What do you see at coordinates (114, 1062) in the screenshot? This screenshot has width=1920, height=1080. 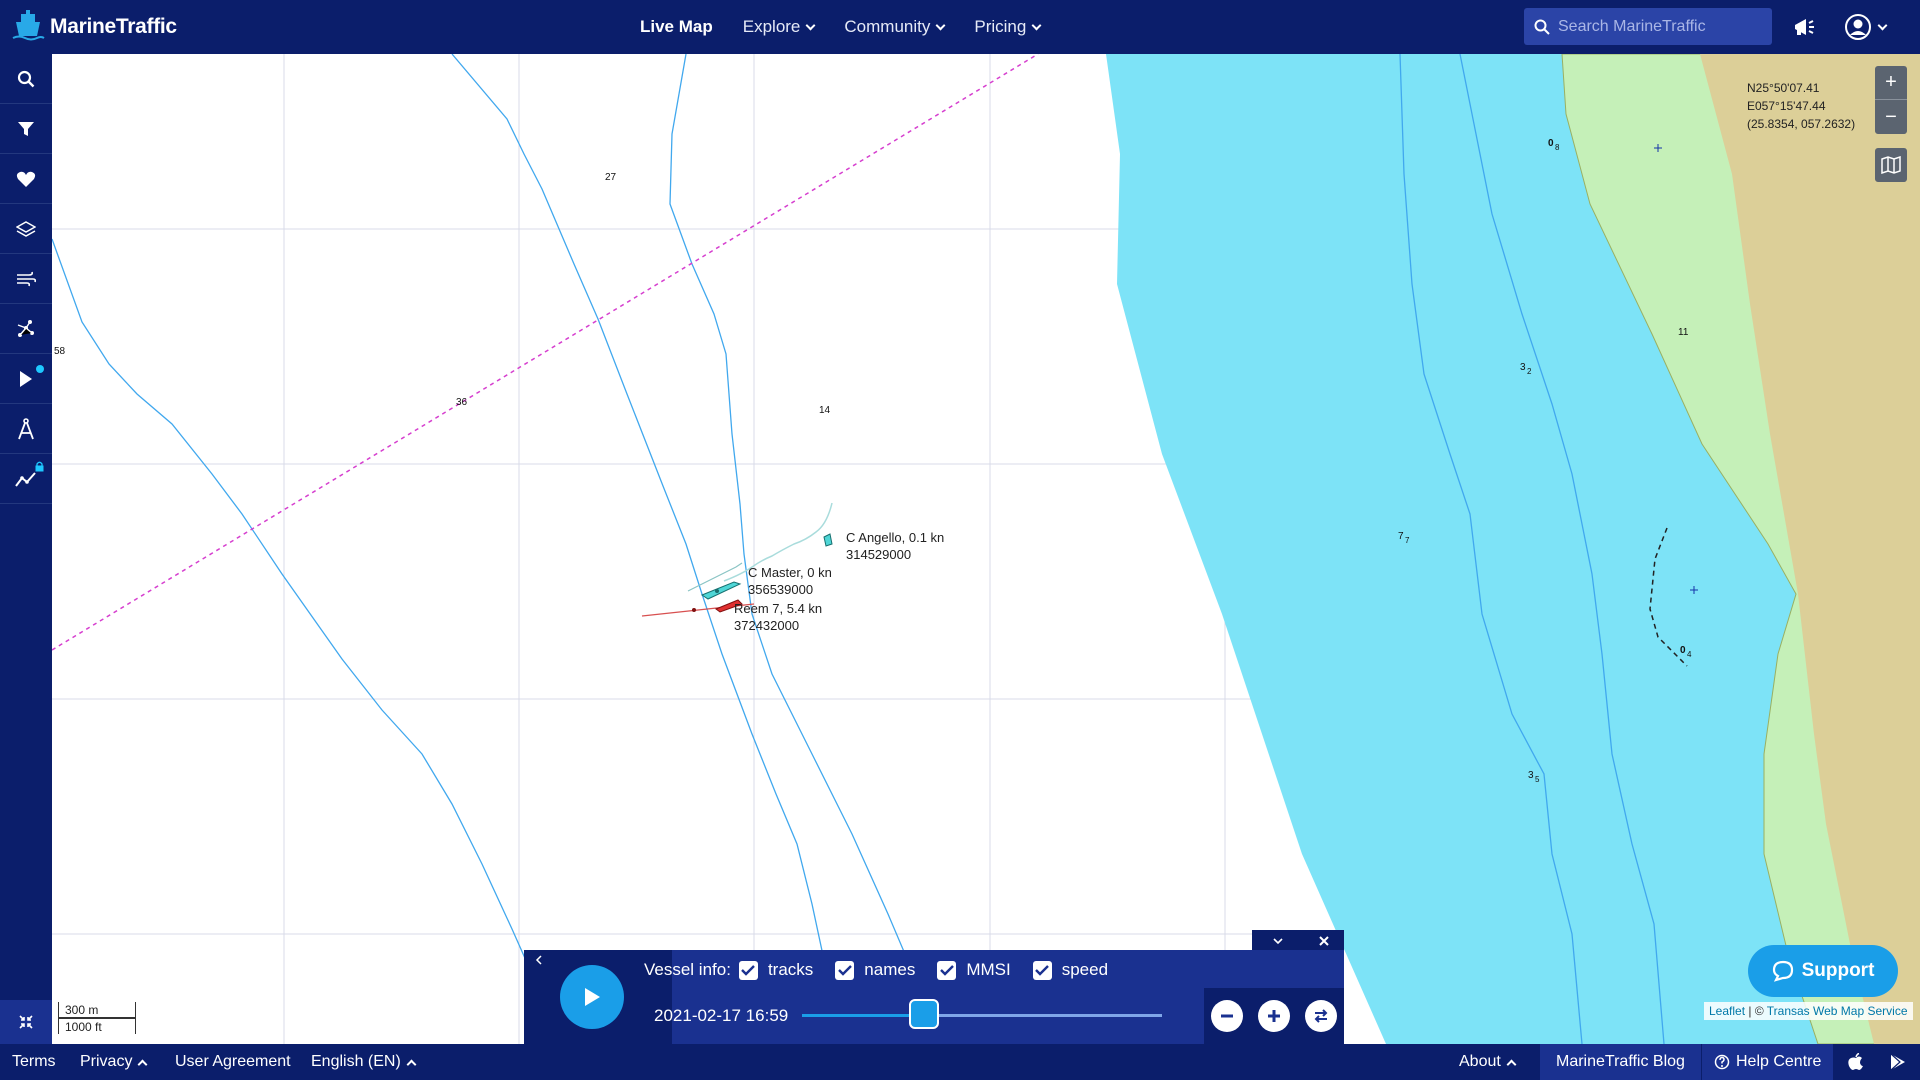 I see `footer-privacy: Privacy` at bounding box center [114, 1062].